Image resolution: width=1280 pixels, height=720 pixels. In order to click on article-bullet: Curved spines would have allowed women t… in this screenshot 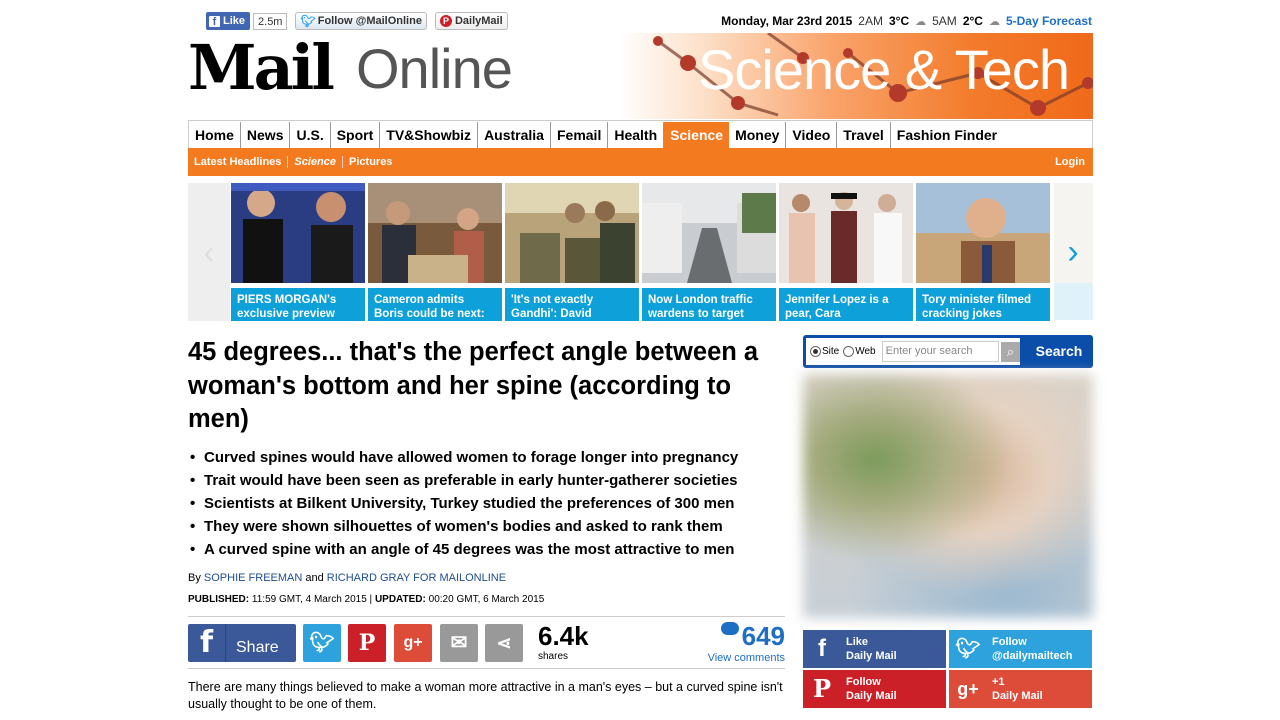, I will do `click(490, 457)`.